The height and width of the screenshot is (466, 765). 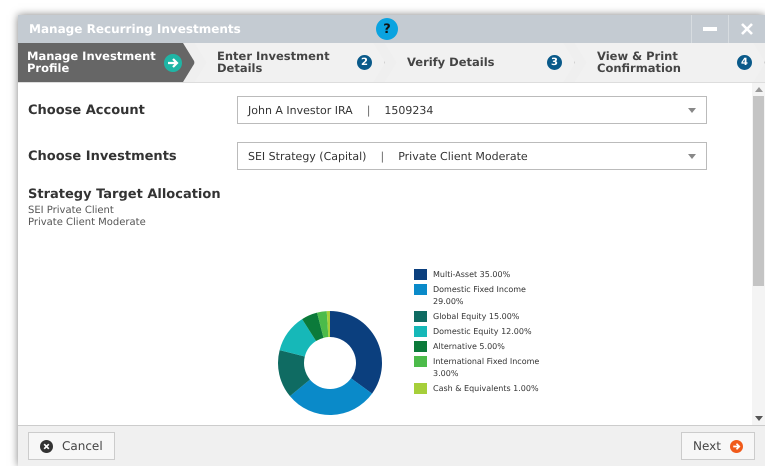 What do you see at coordinates (71, 446) in the screenshot?
I see `cancel-button: Cancel` at bounding box center [71, 446].